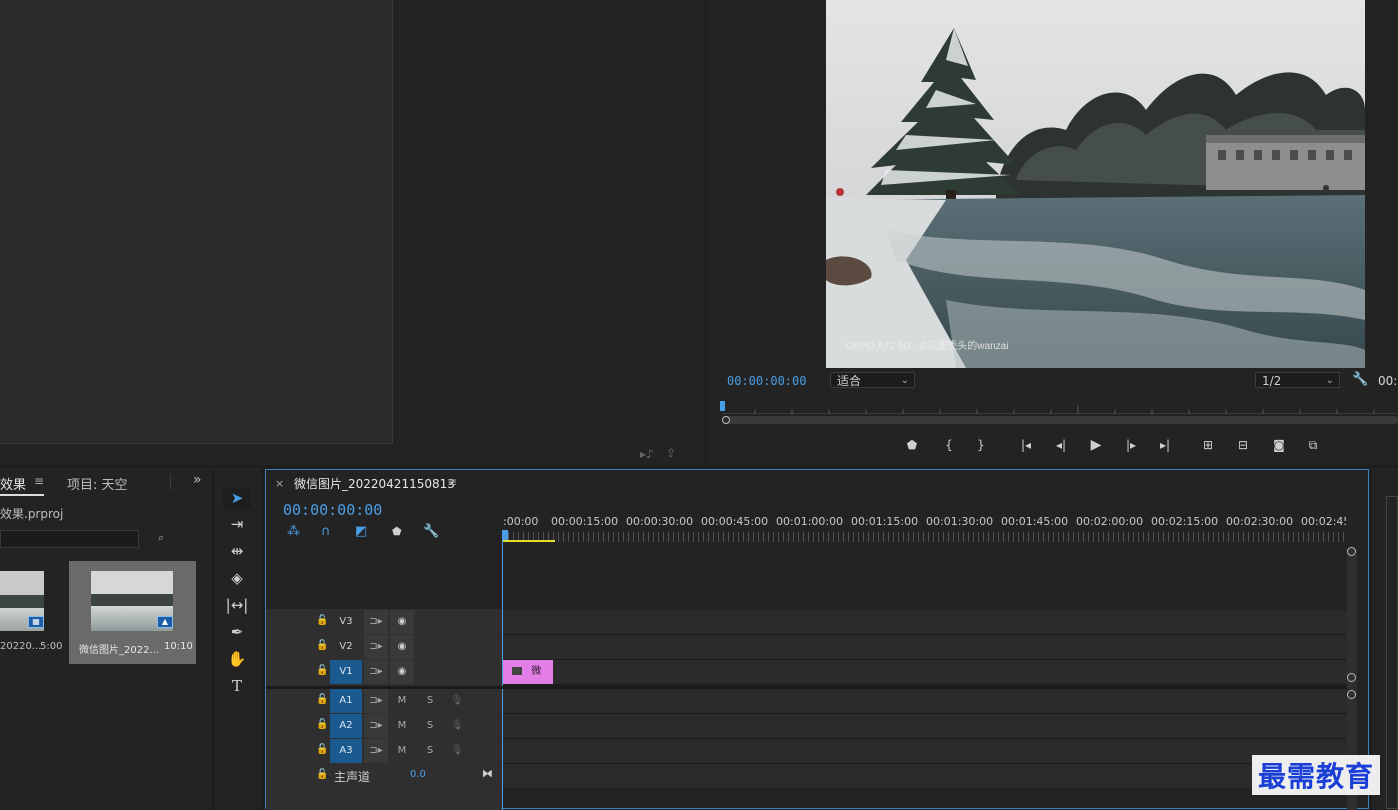 The width and height of the screenshot is (1398, 810). I want to click on selection-tool-icon: ➤, so click(237, 498).